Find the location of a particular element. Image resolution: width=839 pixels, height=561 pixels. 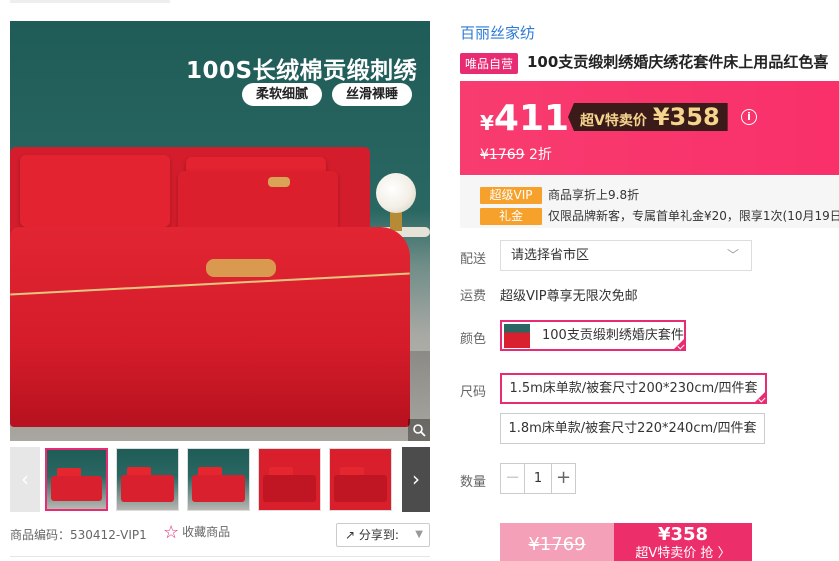

chevron-left-icon: ‹ is located at coordinates (25, 479).